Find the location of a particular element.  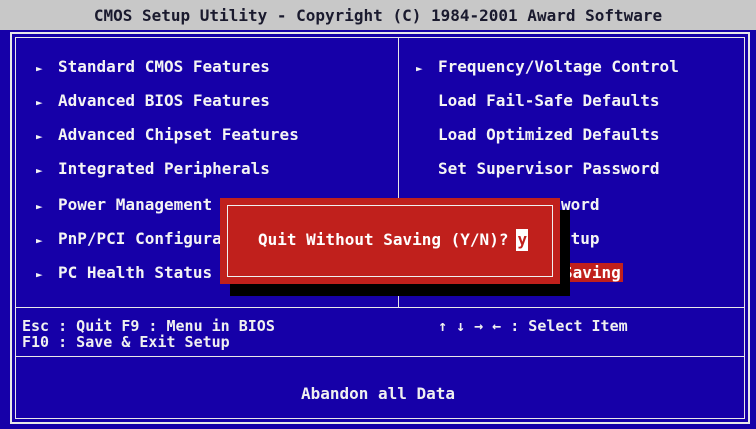

menu-item-label: PnP/PCI Configura is located at coordinates (140, 238).